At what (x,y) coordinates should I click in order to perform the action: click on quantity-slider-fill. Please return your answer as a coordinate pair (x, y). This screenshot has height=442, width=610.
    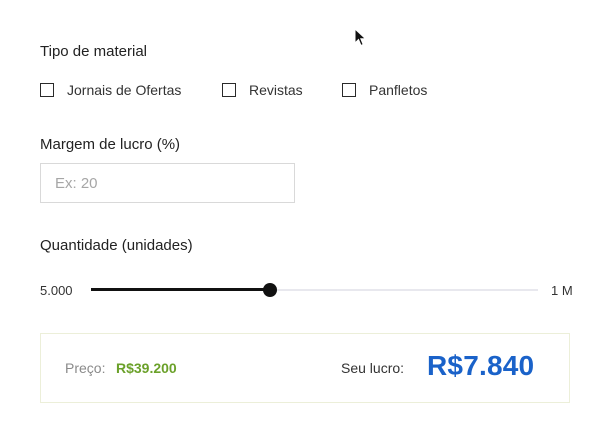
    Looking at the image, I should click on (180, 289).